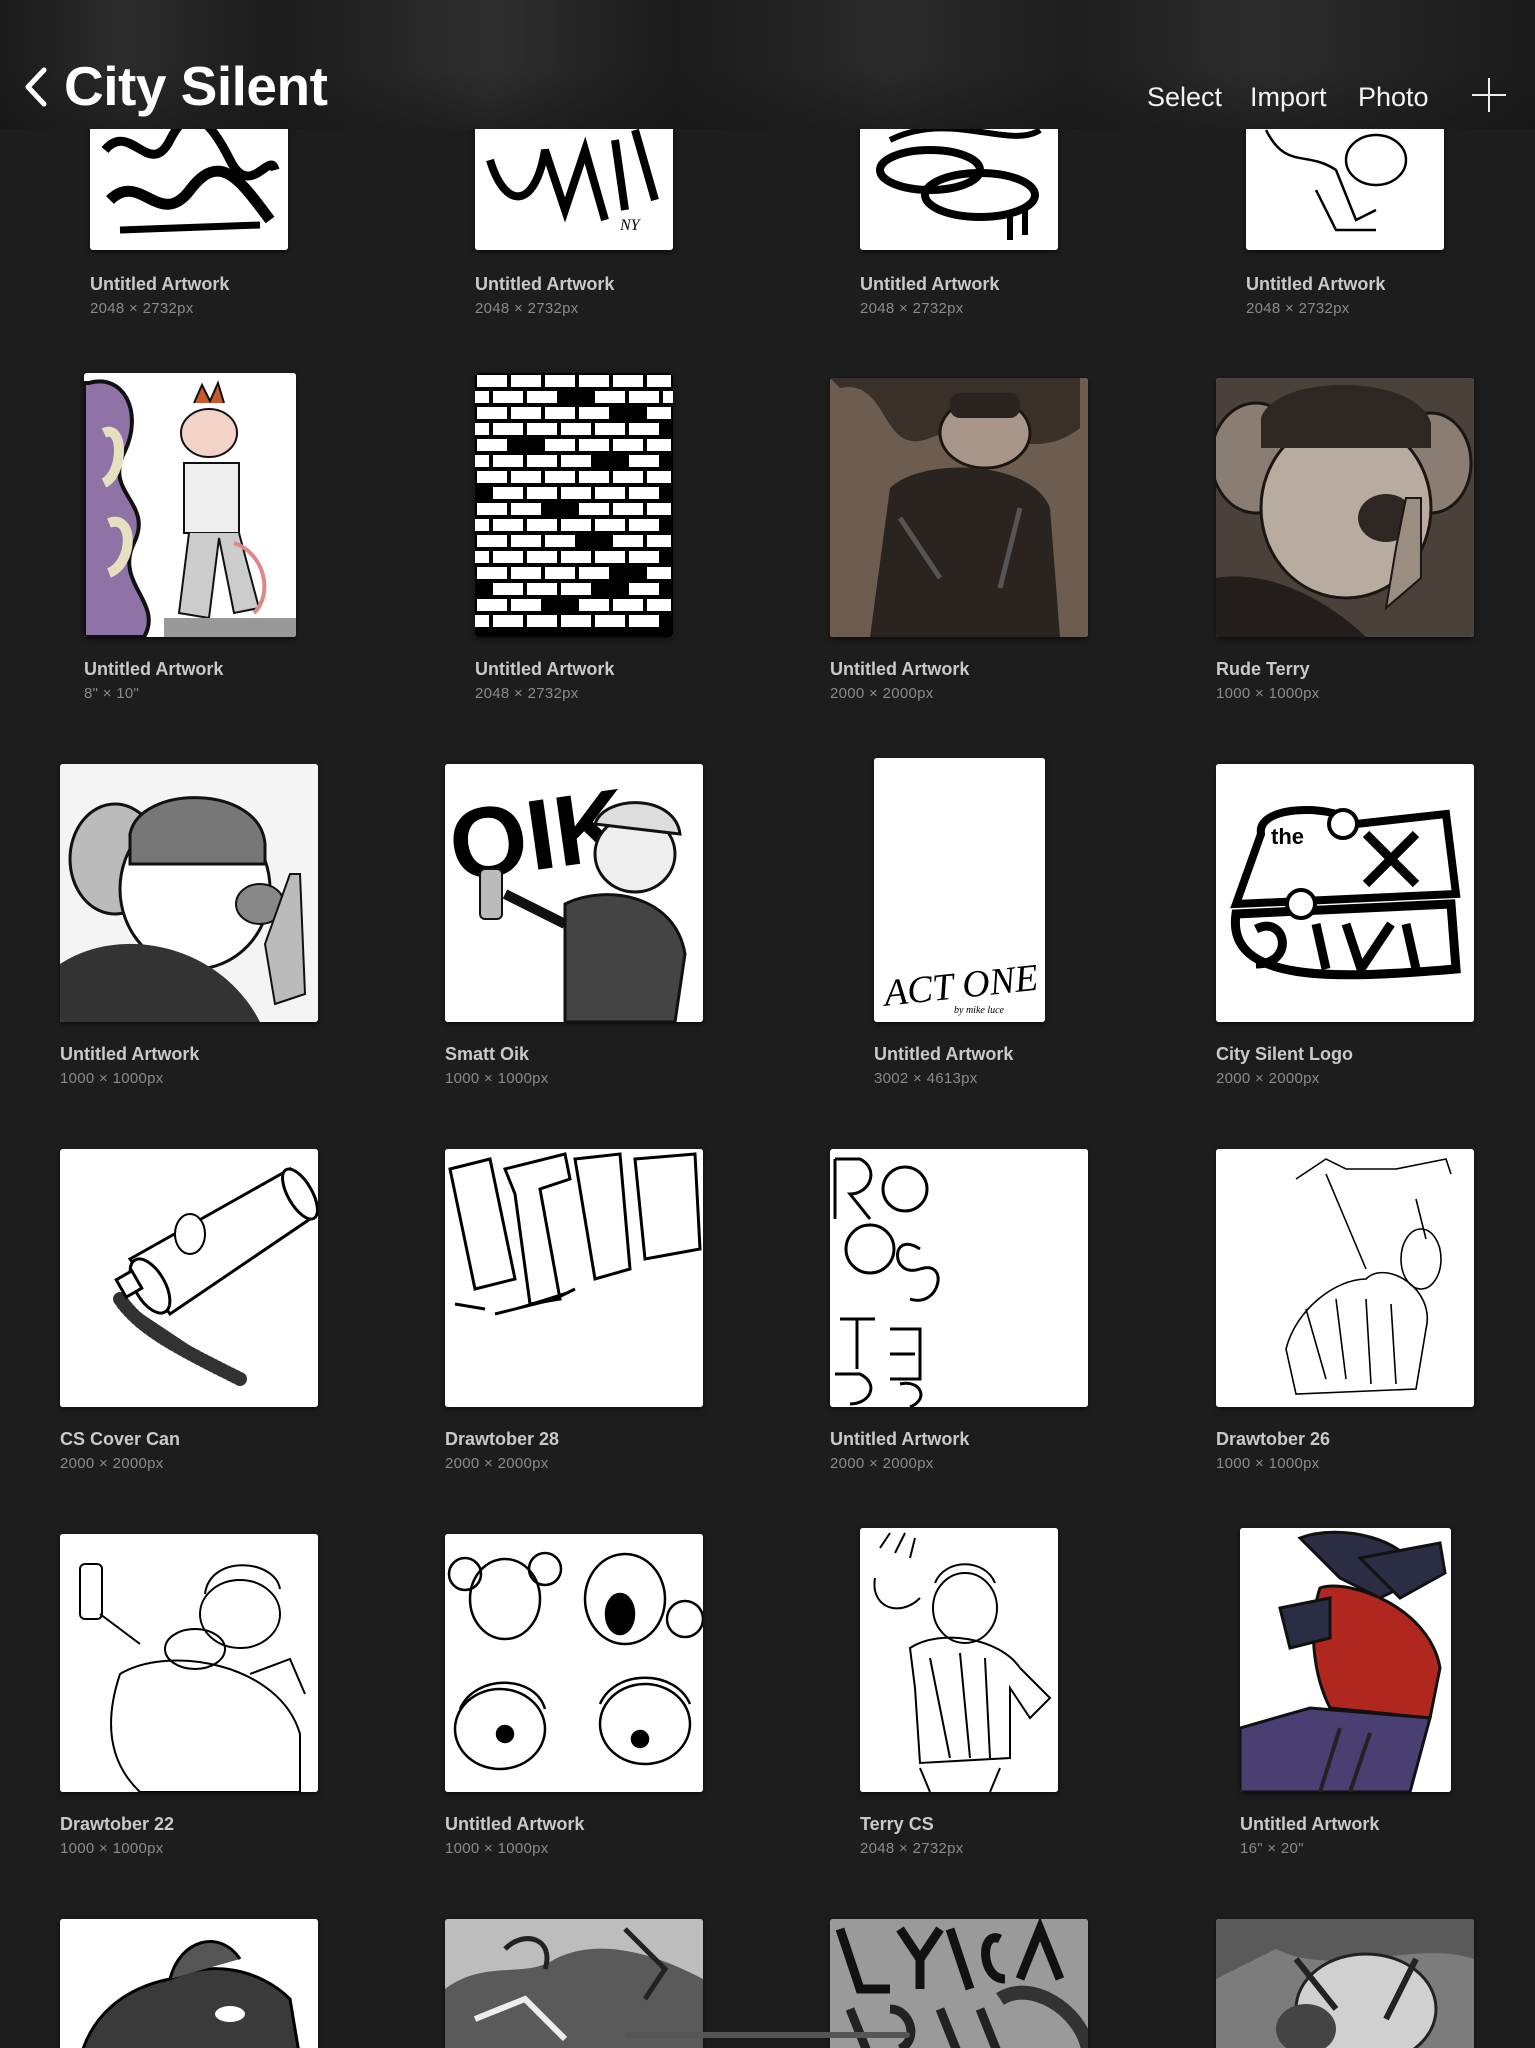 The image size is (1535, 2048). I want to click on artwork-thumbnail: NY, so click(574, 180).